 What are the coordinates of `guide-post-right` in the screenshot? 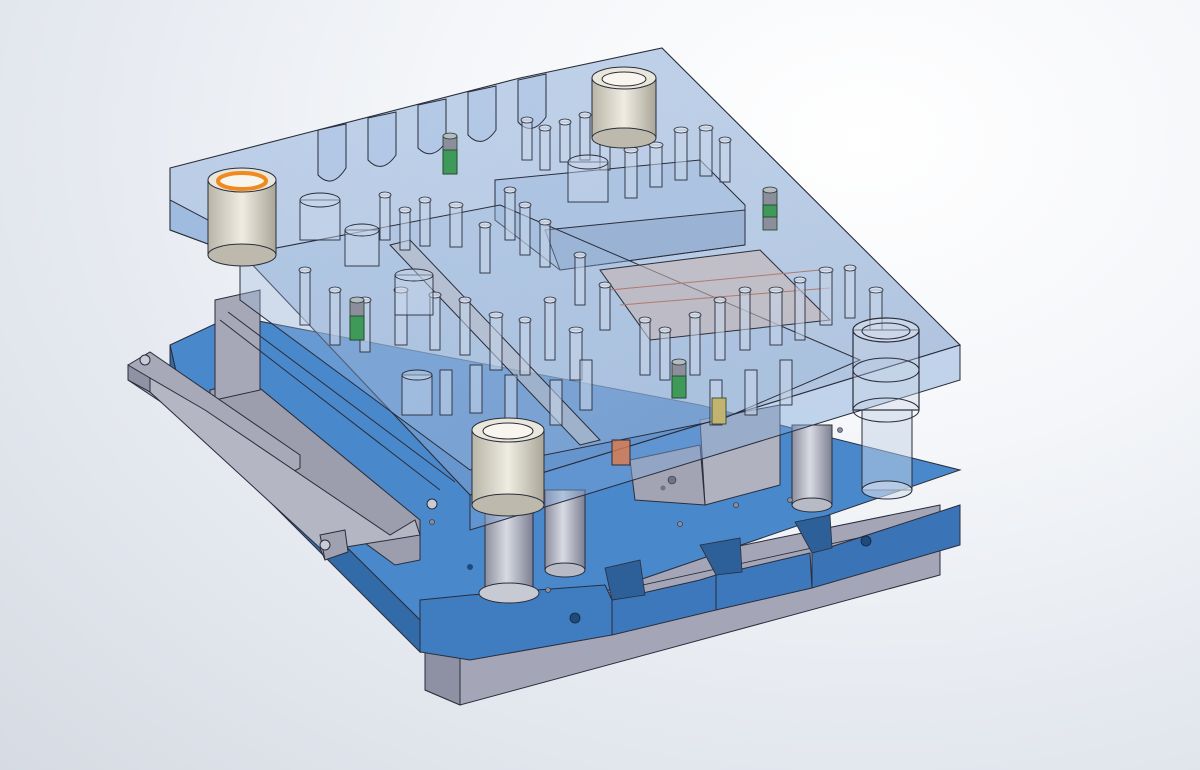 It's located at (812, 468).